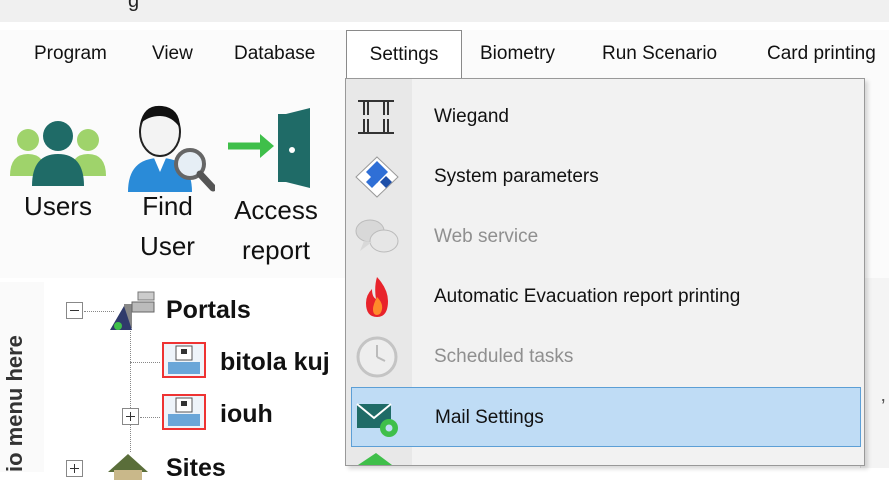  I want to click on menu-item-web-service-label: Web service, so click(486, 236).